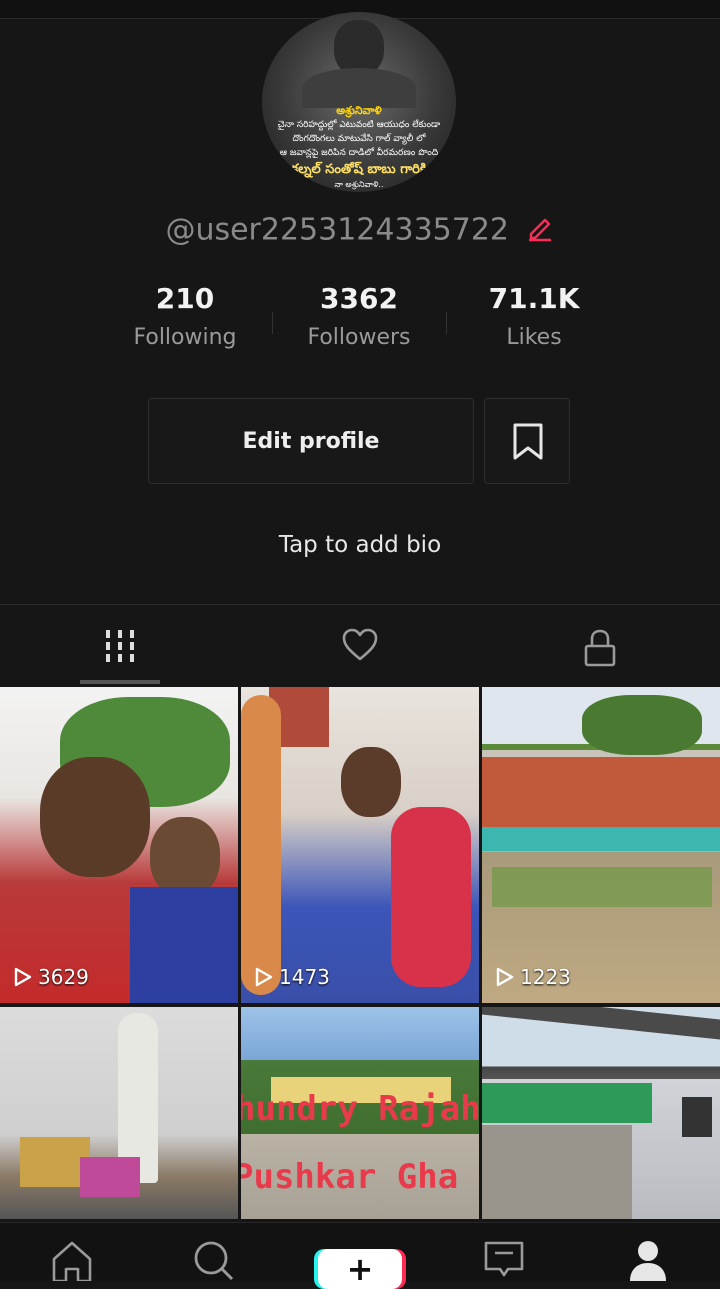 Image resolution: width=720 pixels, height=1289 pixels. I want to click on avatar-banner-line: అశ్రునివాళి, so click(359, 110).